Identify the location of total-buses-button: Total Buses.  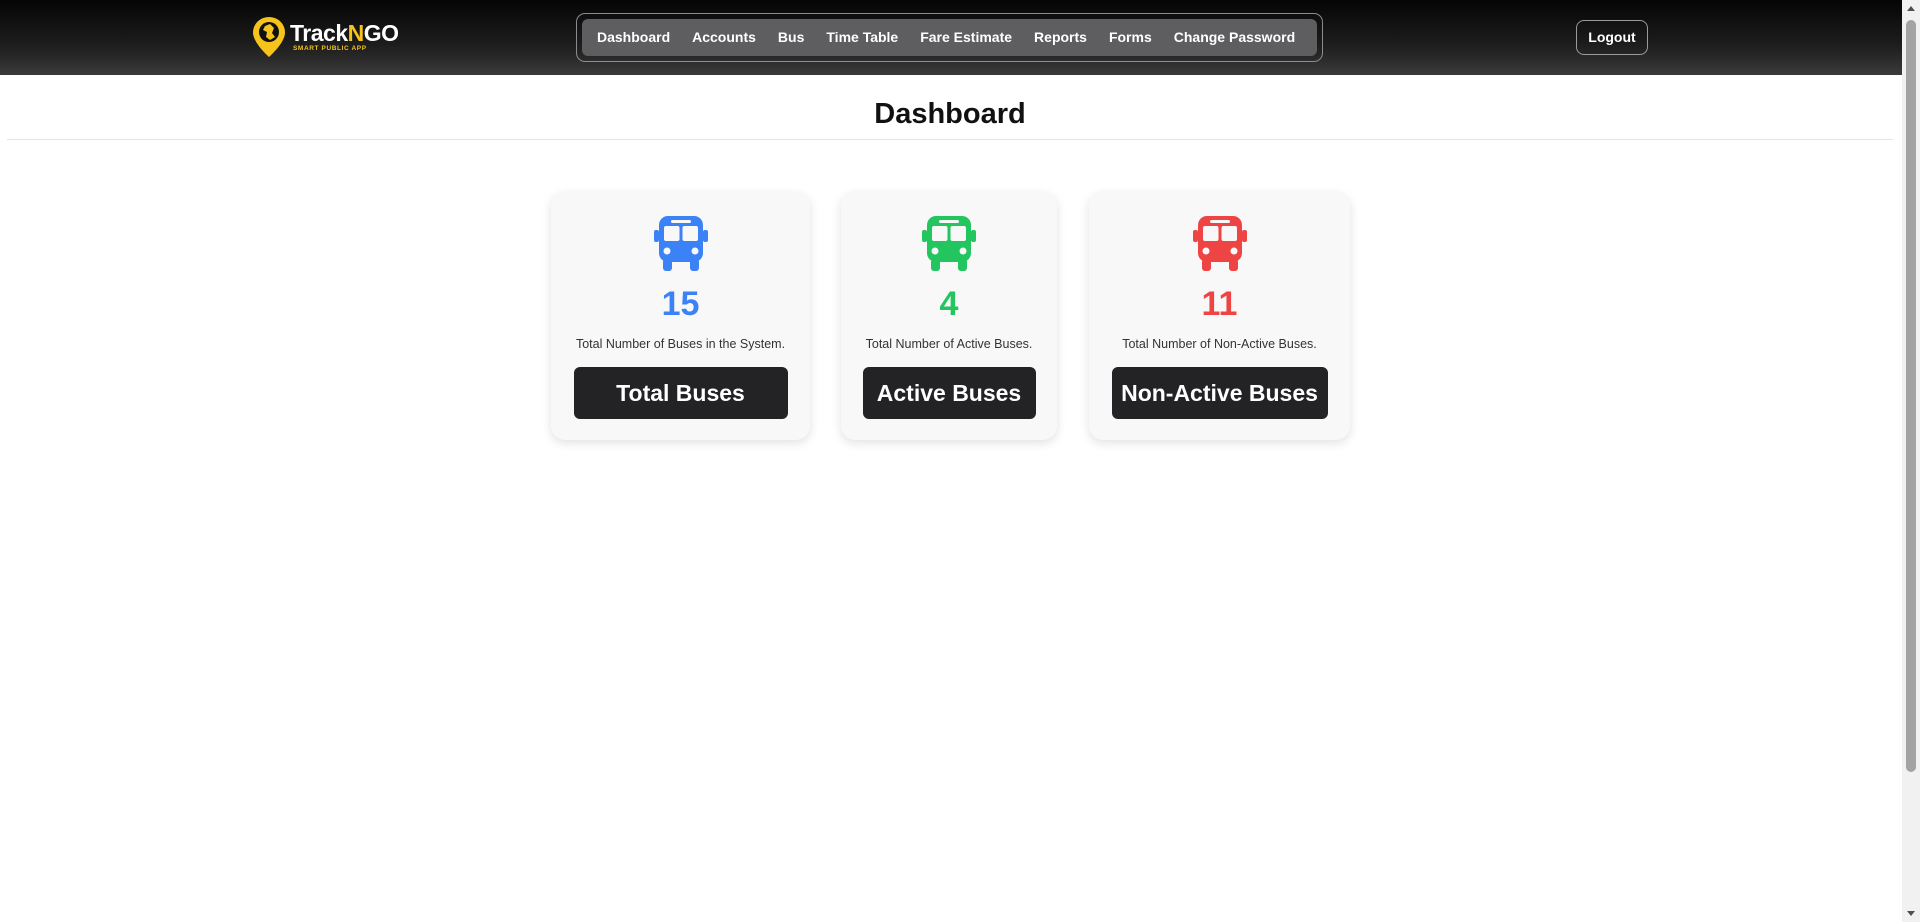
(680, 393).